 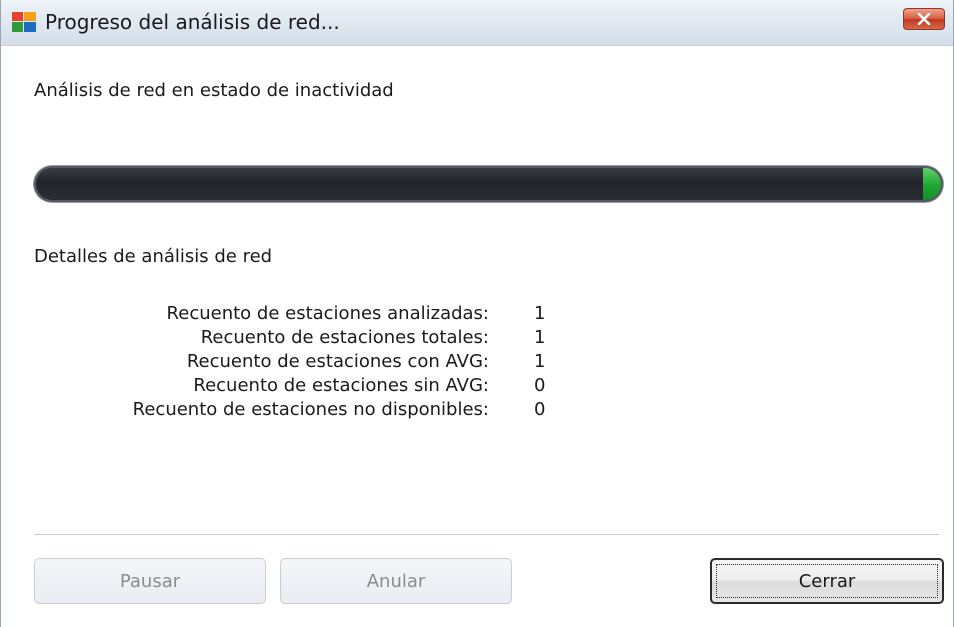 I want to click on detail-row-without-avg: Recuento de estaciones sin AVG: 0, so click(x=351, y=388).